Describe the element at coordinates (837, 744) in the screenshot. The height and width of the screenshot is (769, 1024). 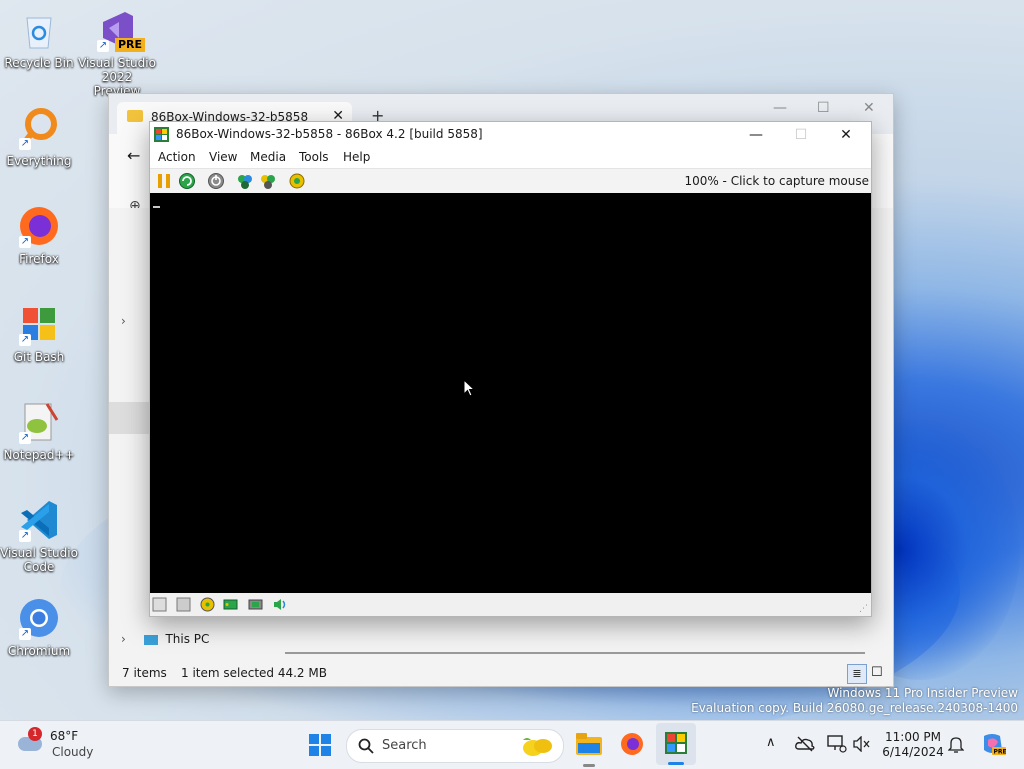
I see `network-status-icon` at that location.